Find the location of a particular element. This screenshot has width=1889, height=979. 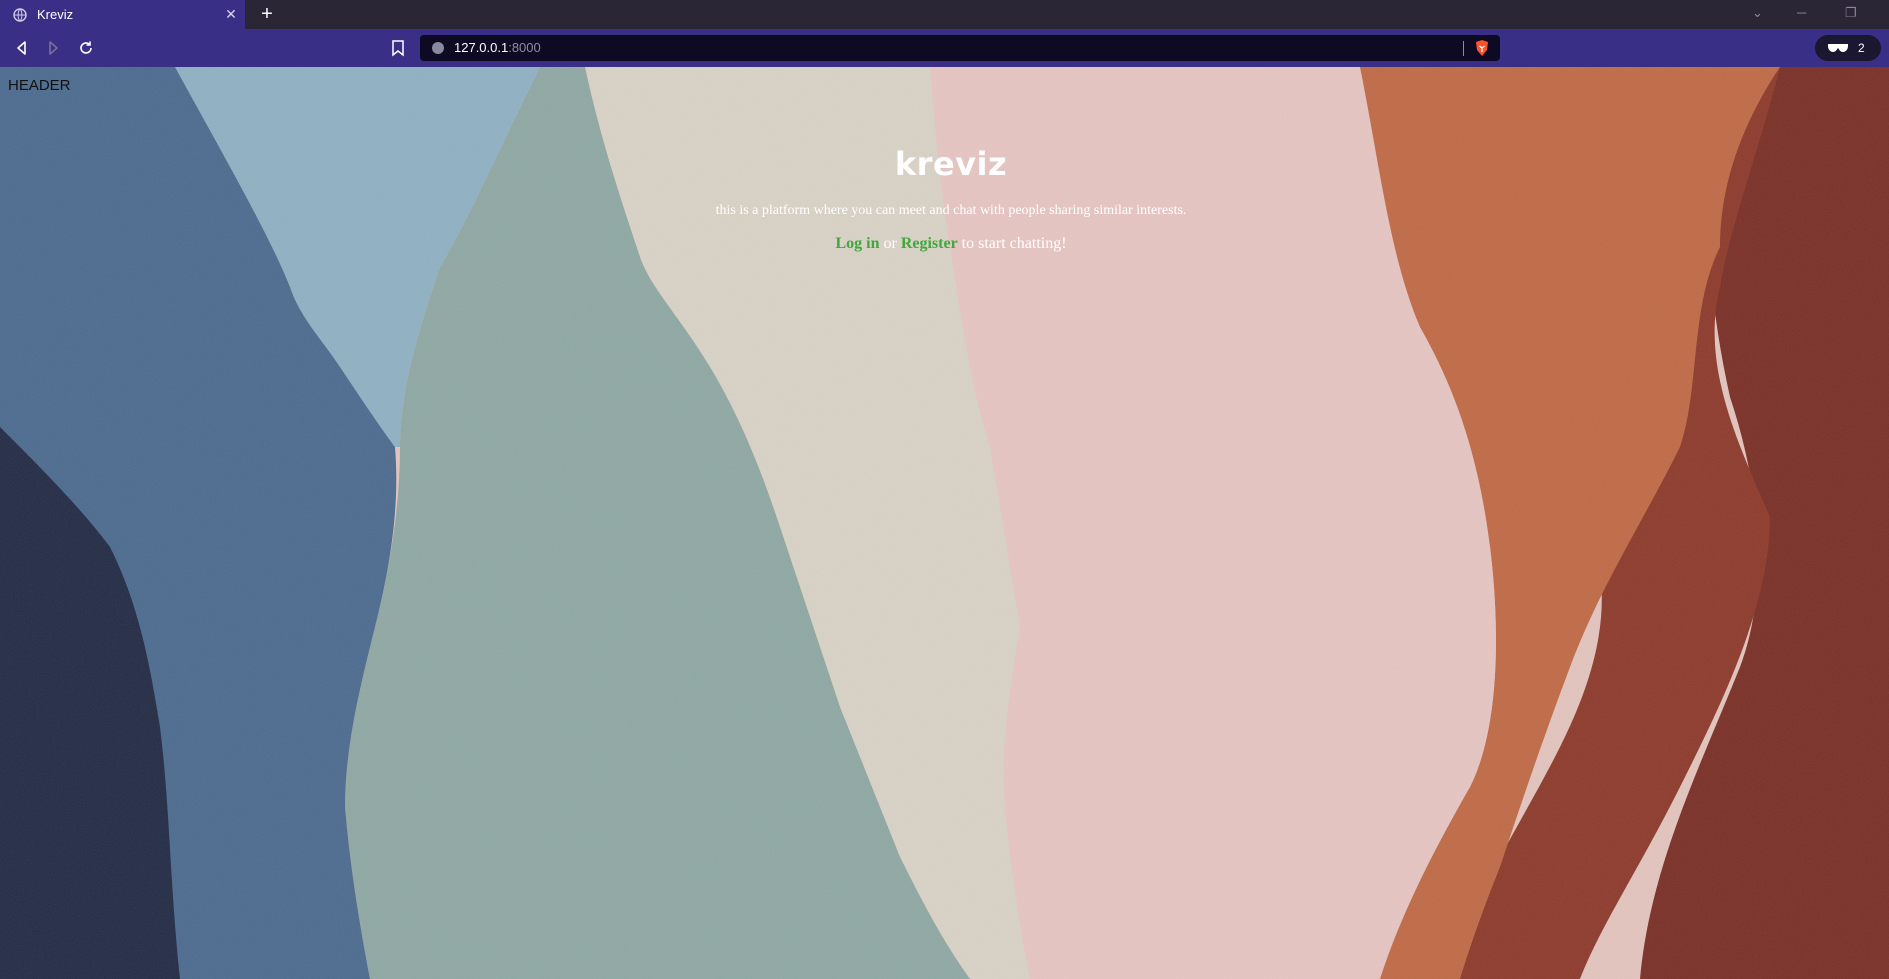

tab-title: Kreviz is located at coordinates (55, 14).